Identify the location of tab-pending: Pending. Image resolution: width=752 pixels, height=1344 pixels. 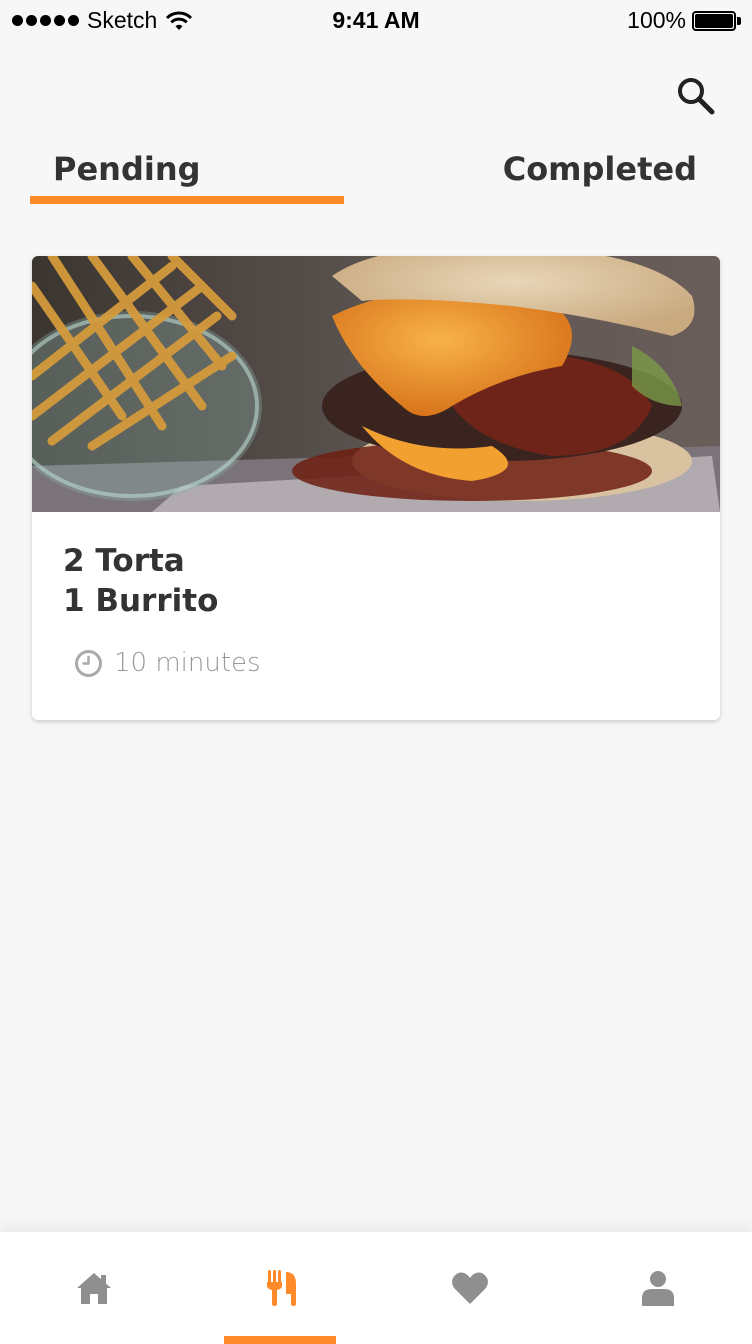
(127, 169).